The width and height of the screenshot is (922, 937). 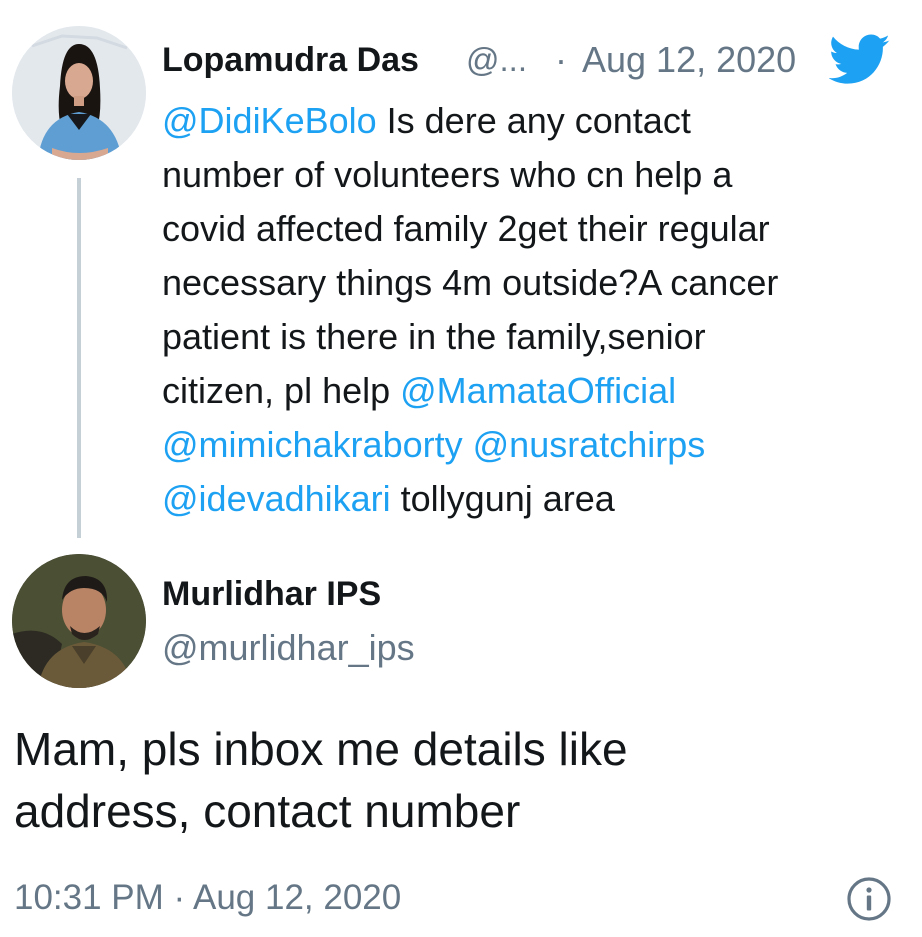 What do you see at coordinates (89, 897) in the screenshot?
I see `reply-time: 10:31 PM` at bounding box center [89, 897].